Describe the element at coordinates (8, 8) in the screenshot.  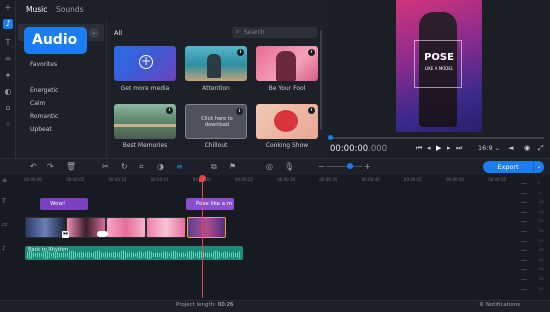
I see `import-icon: +` at that location.